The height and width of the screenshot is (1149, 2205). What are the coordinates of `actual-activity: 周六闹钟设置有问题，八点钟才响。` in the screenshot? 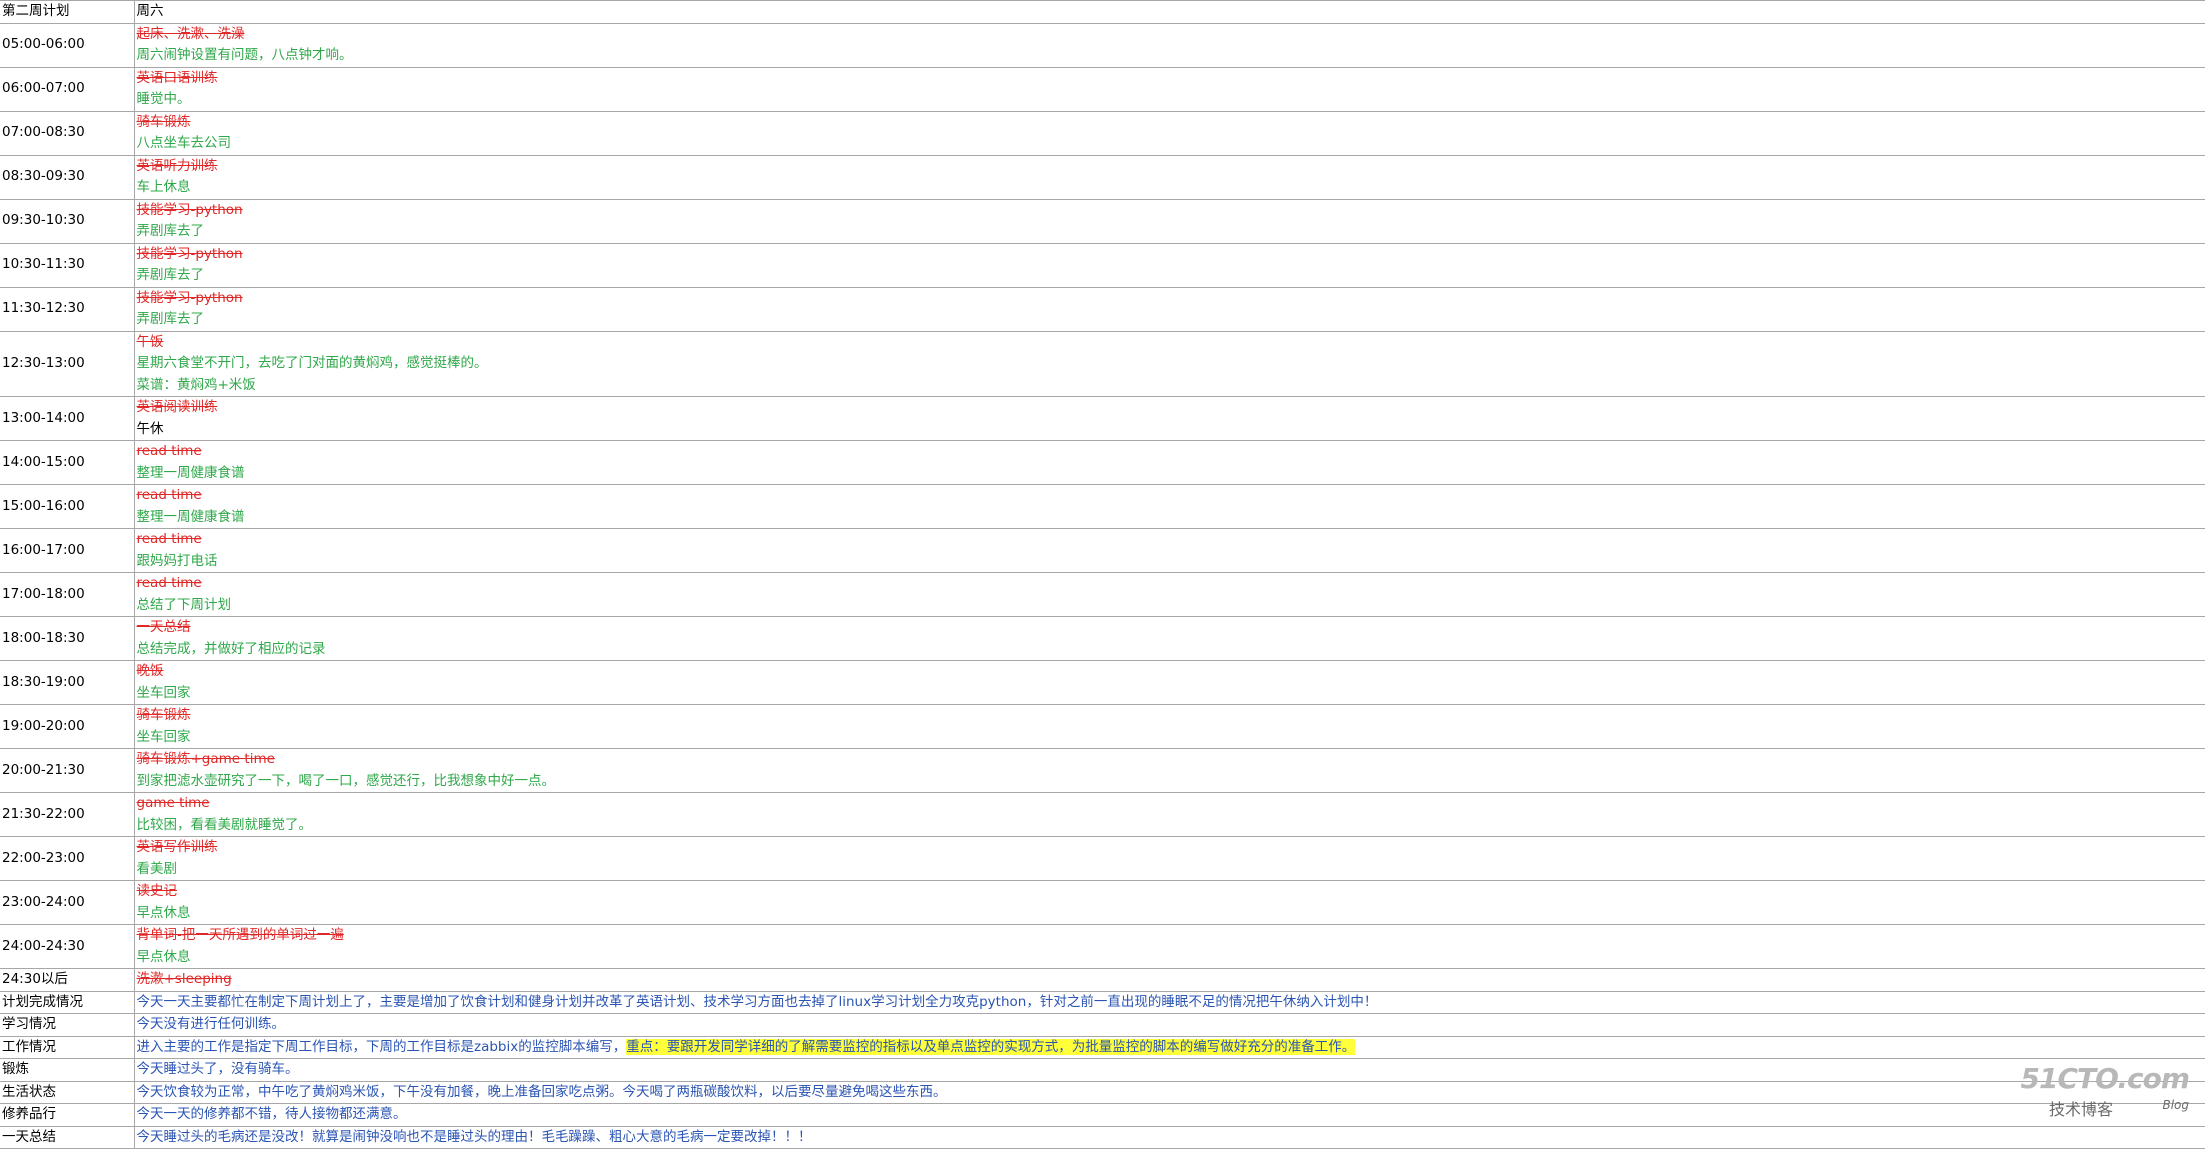 It's located at (244, 55).